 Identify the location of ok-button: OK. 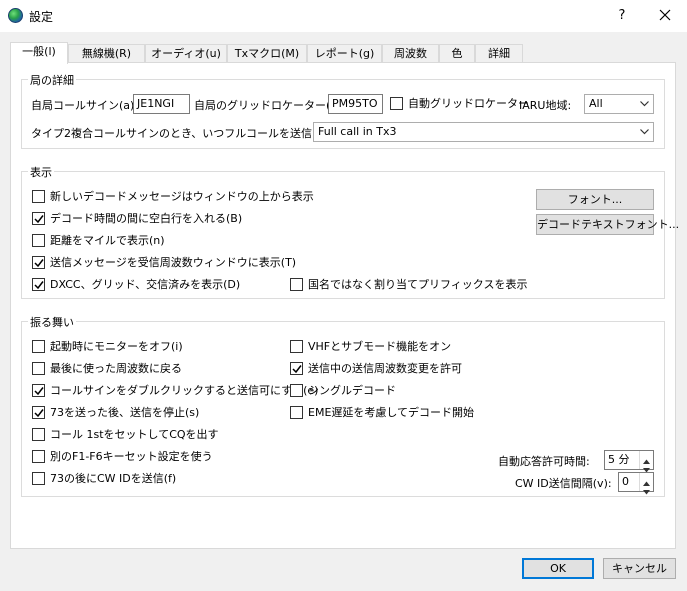
(558, 568).